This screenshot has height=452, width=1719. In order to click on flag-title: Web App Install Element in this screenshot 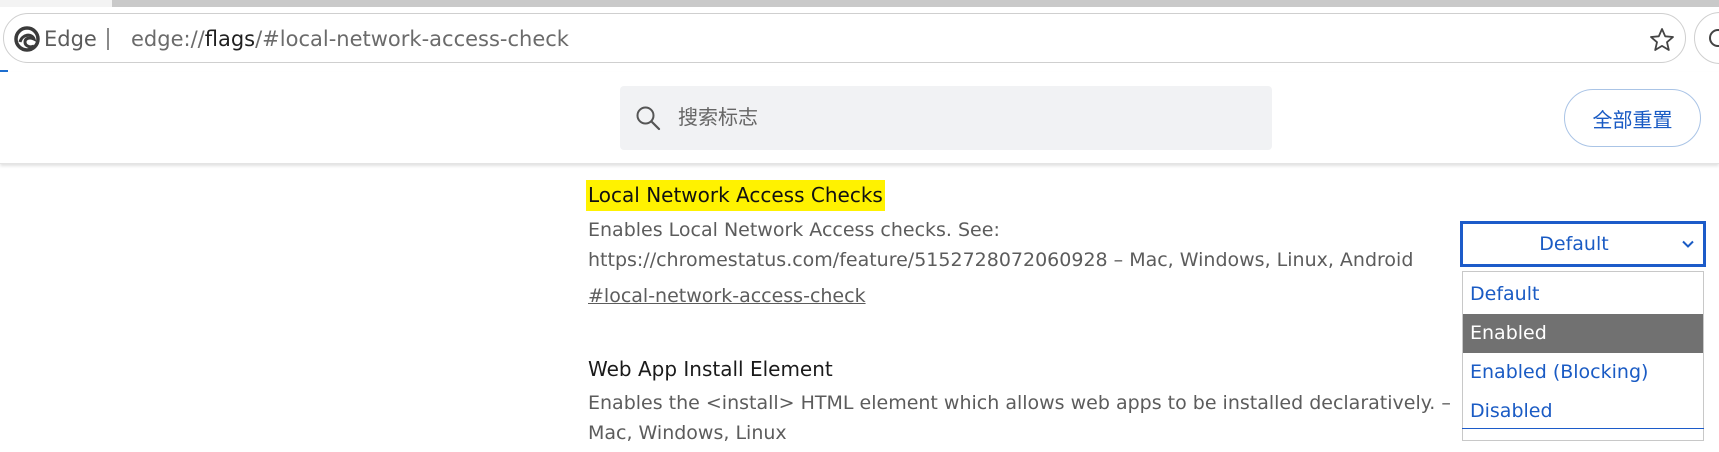, I will do `click(710, 369)`.